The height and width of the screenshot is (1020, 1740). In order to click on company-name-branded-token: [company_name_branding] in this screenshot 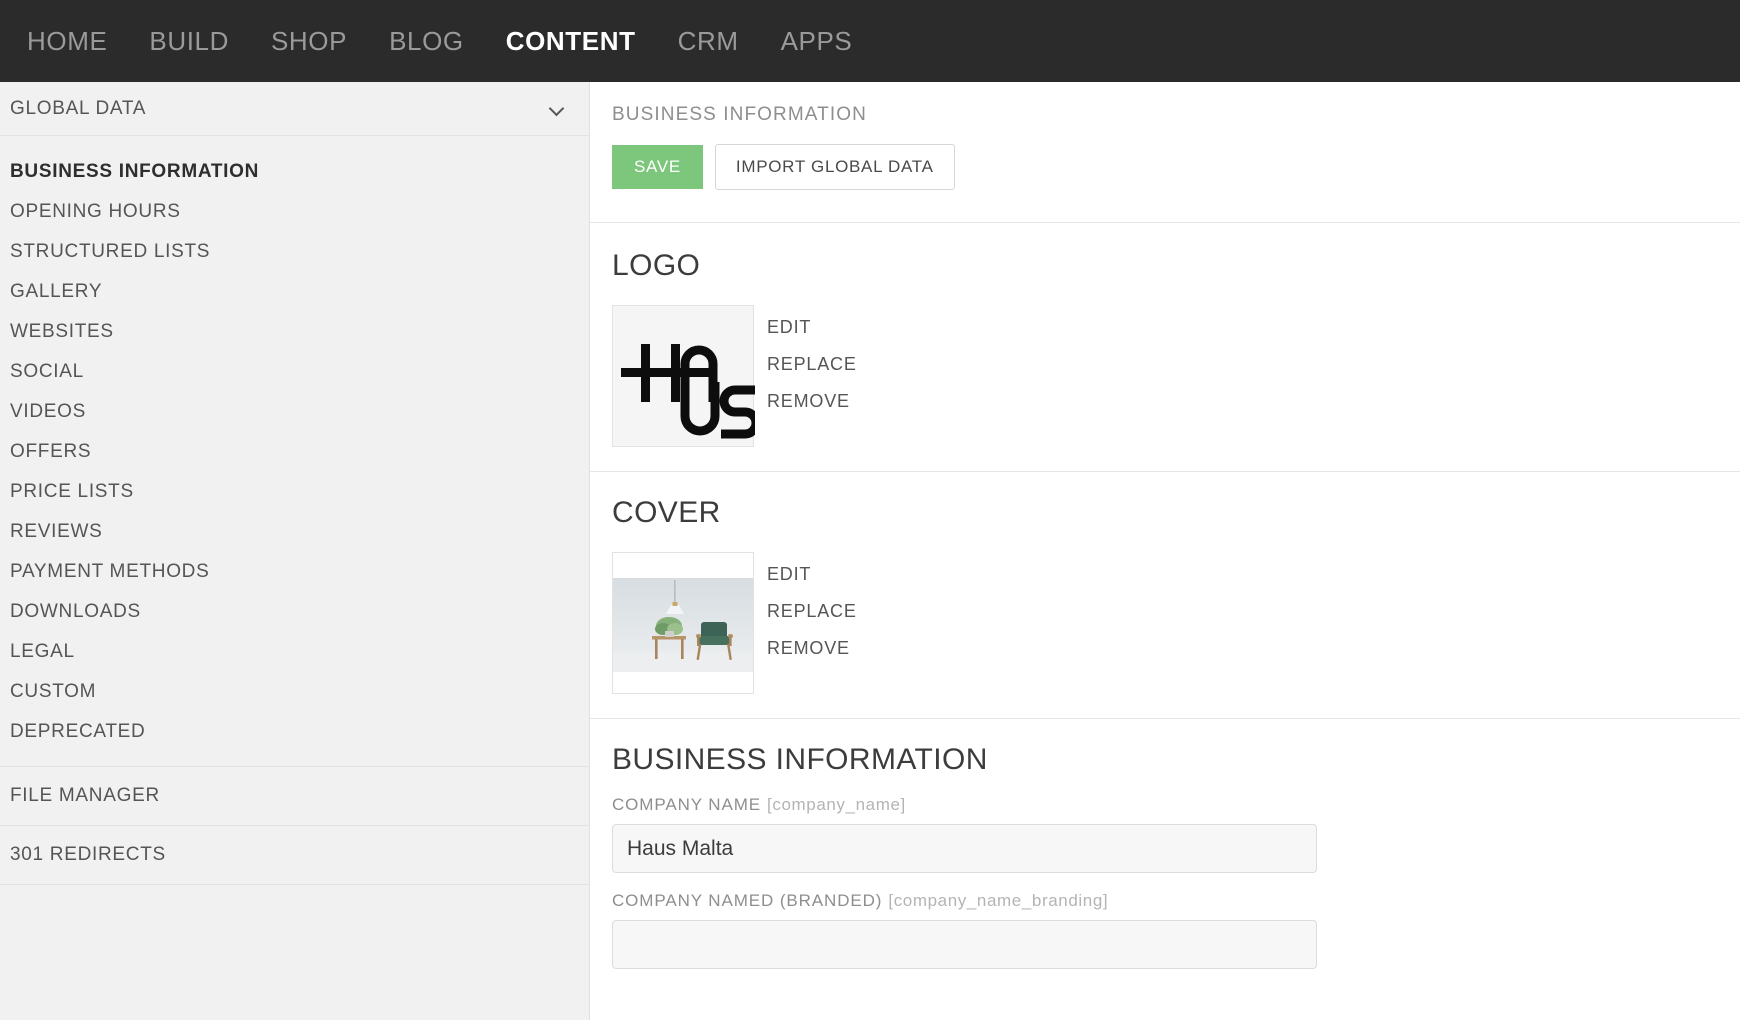, I will do `click(998, 900)`.